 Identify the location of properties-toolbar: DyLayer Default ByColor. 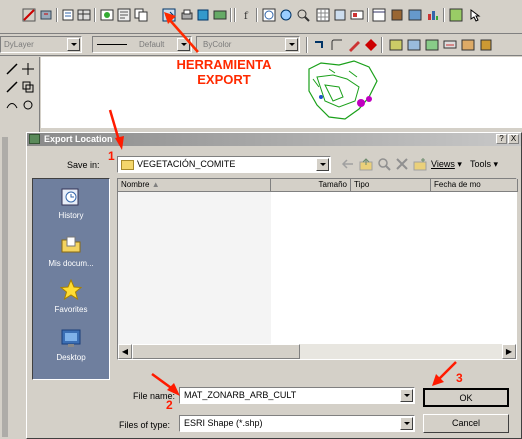
(261, 45).